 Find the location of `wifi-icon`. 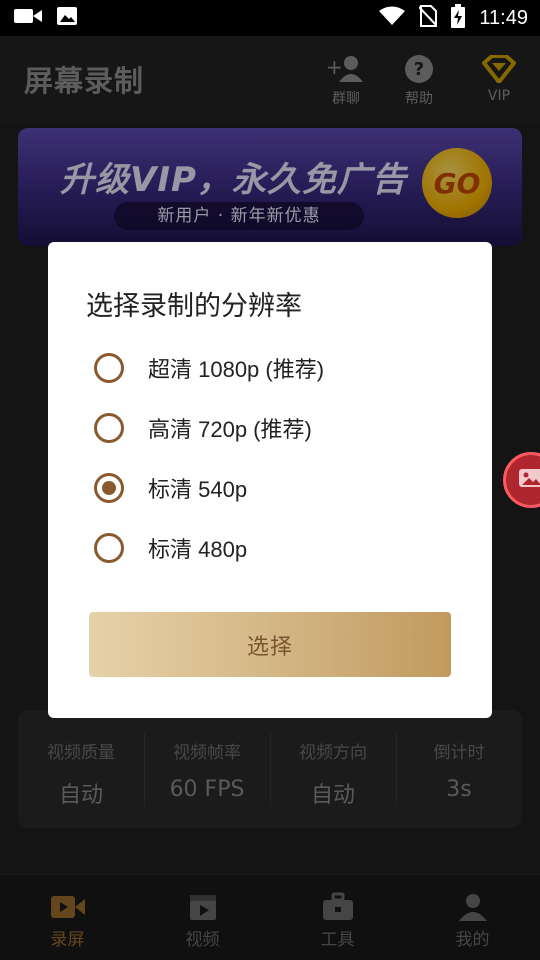

wifi-icon is located at coordinates (392, 18).